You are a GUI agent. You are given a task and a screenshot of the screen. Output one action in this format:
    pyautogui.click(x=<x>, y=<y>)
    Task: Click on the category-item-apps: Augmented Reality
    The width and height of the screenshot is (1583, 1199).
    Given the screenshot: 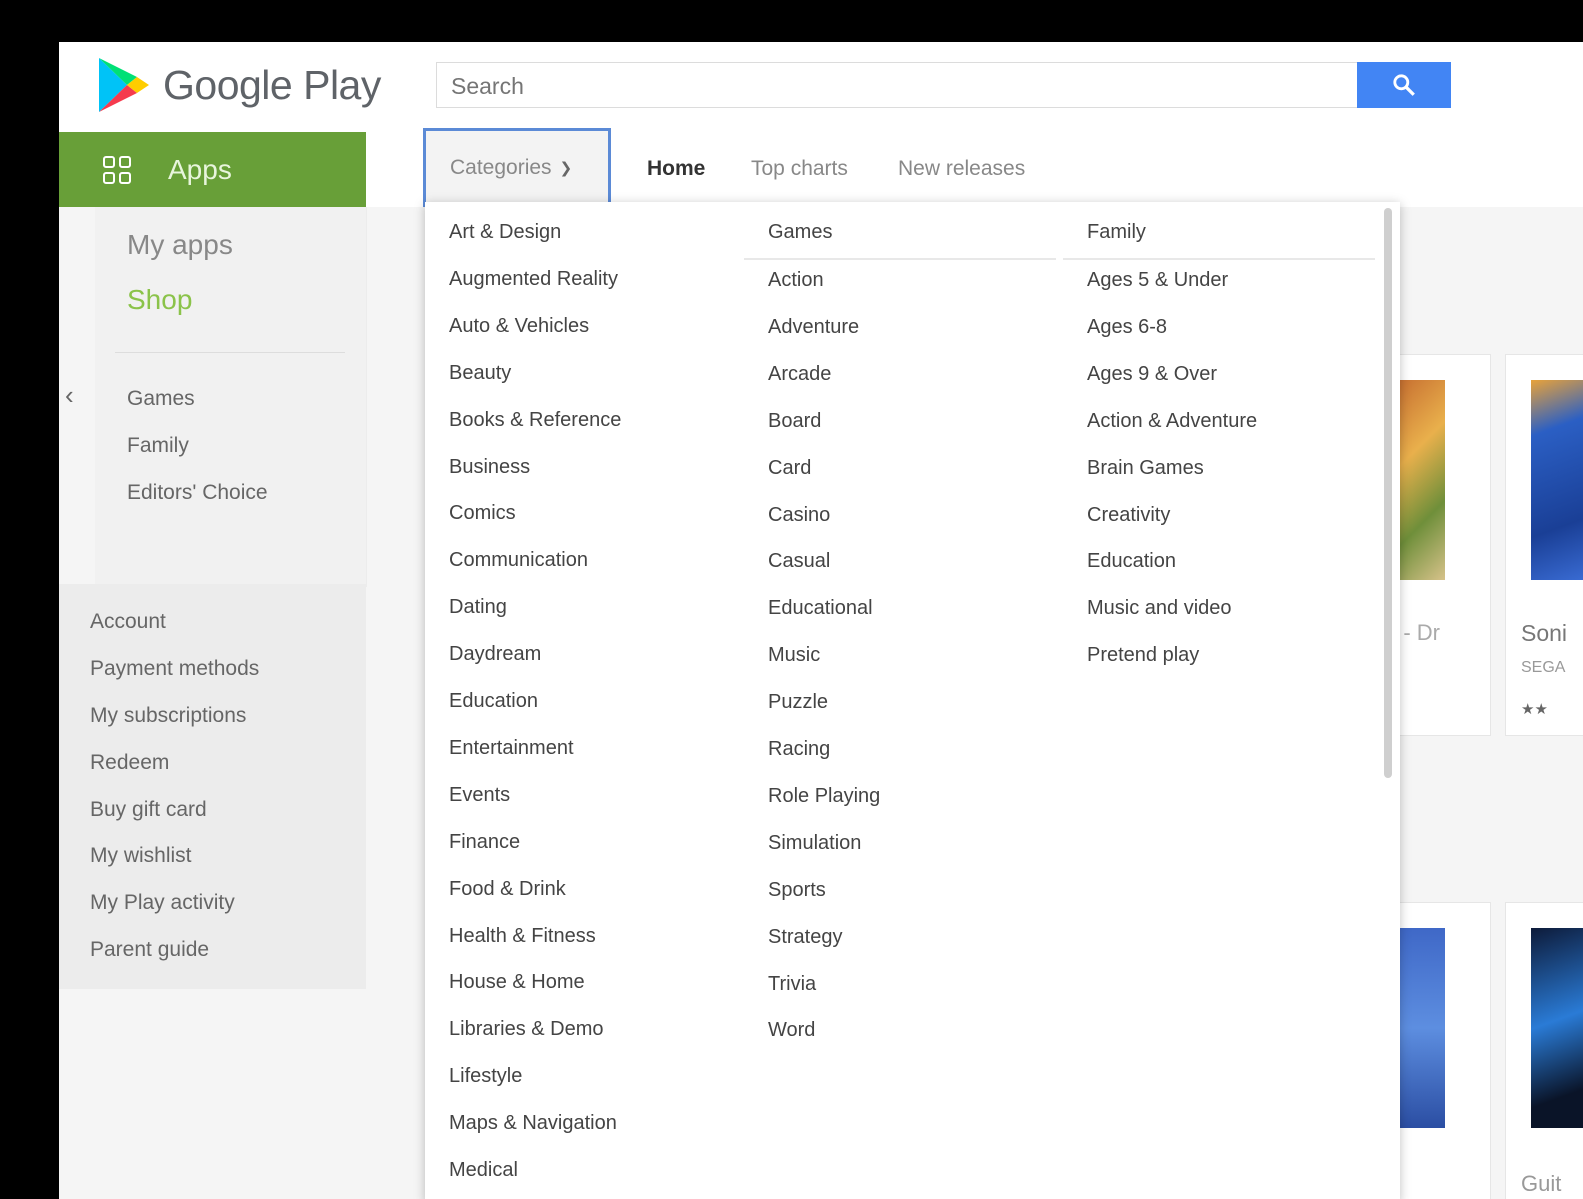 What is the action you would take?
    pyautogui.click(x=533, y=279)
    